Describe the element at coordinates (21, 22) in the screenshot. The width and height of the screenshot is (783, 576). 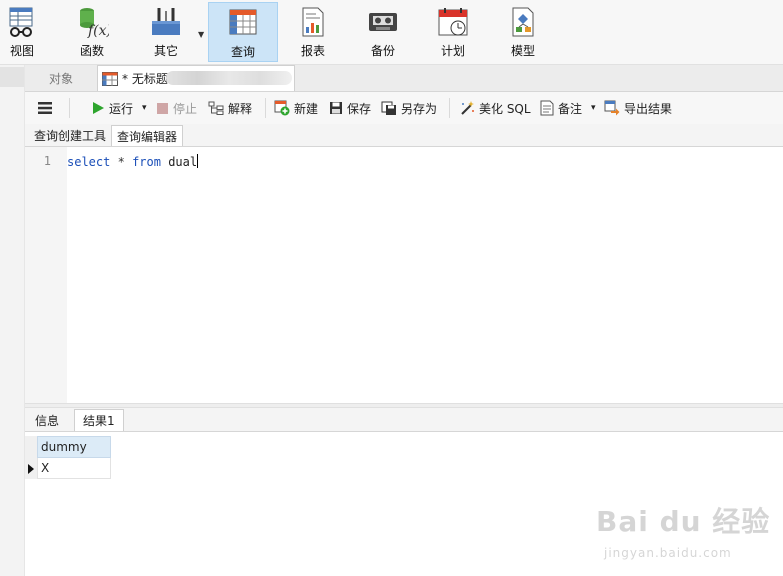
I see `view-icon` at that location.